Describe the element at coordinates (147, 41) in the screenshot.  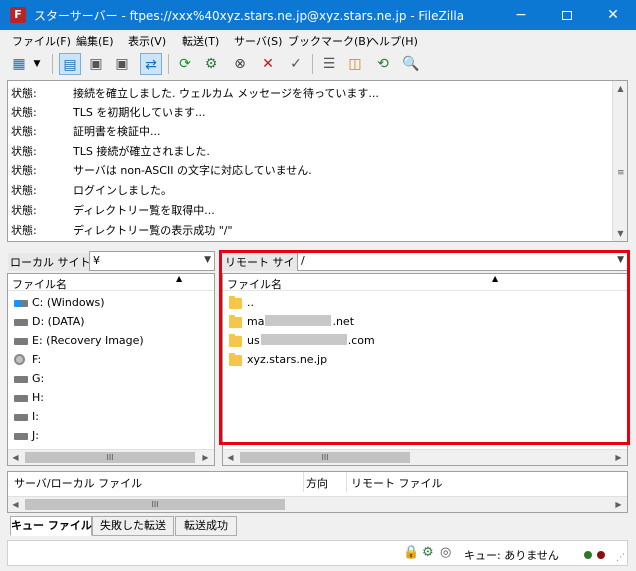
I see `menu-view: 表示(V)` at that location.